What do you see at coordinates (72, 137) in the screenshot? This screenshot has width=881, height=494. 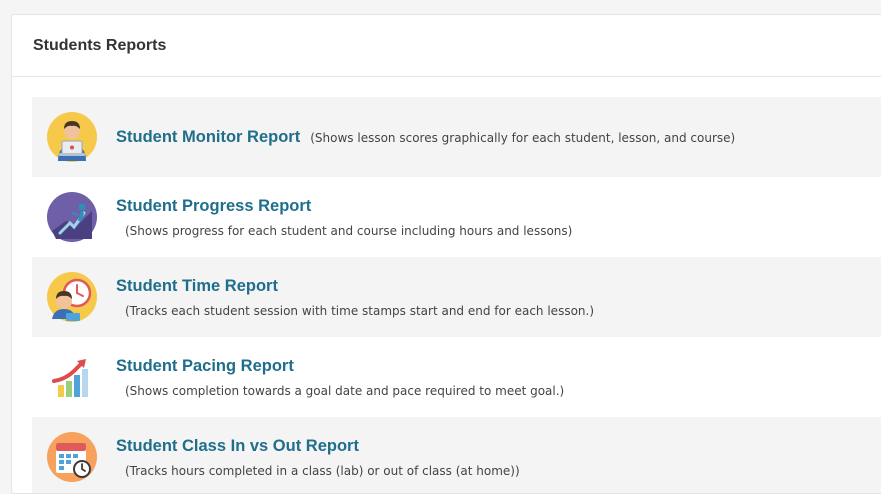 I see `monitor-icon` at bounding box center [72, 137].